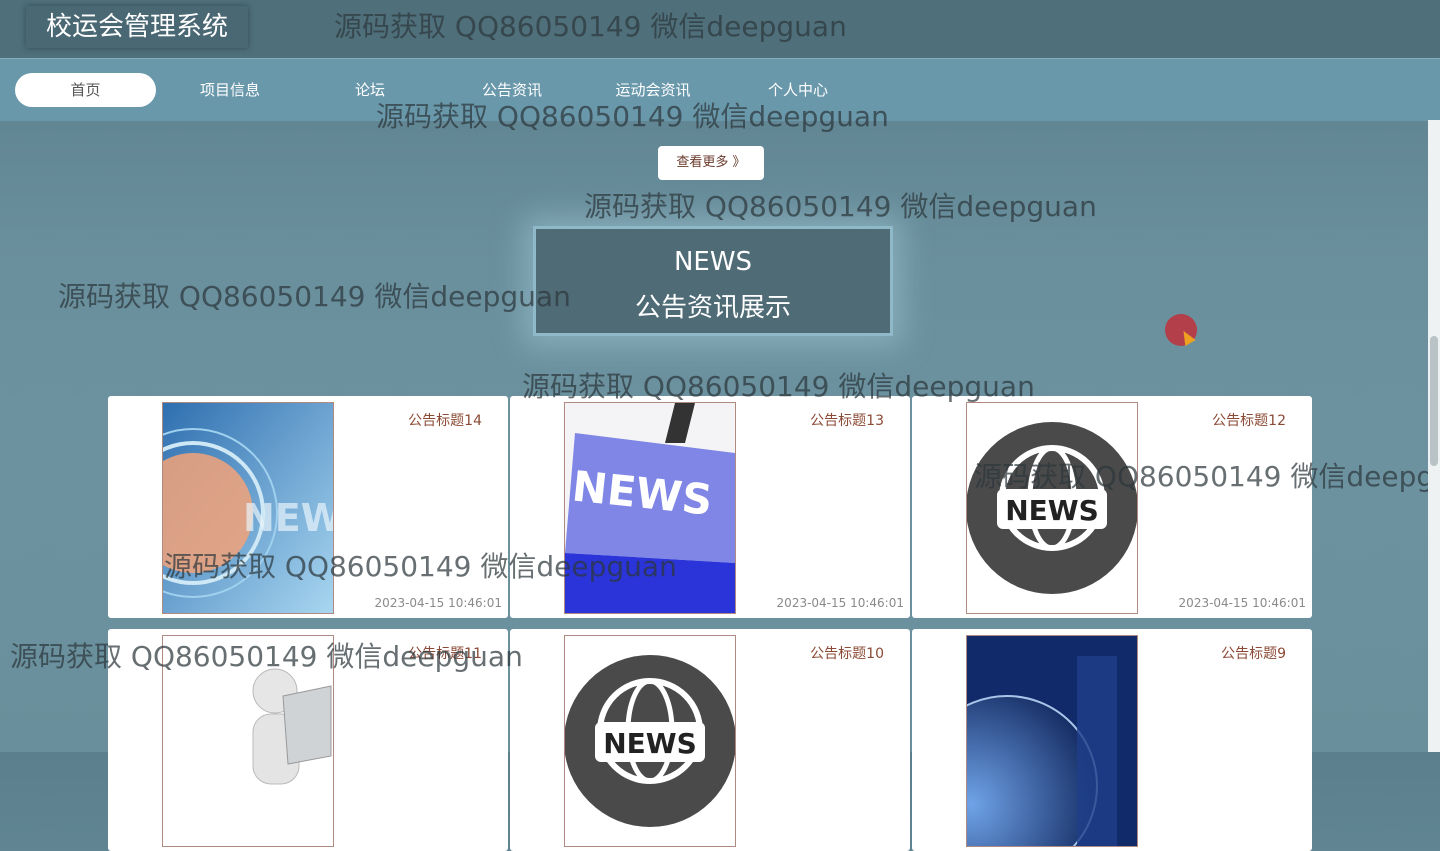 This screenshot has width=1440, height=851. What do you see at coordinates (137, 27) in the screenshot?
I see `app-title: 校运会管理系统` at bounding box center [137, 27].